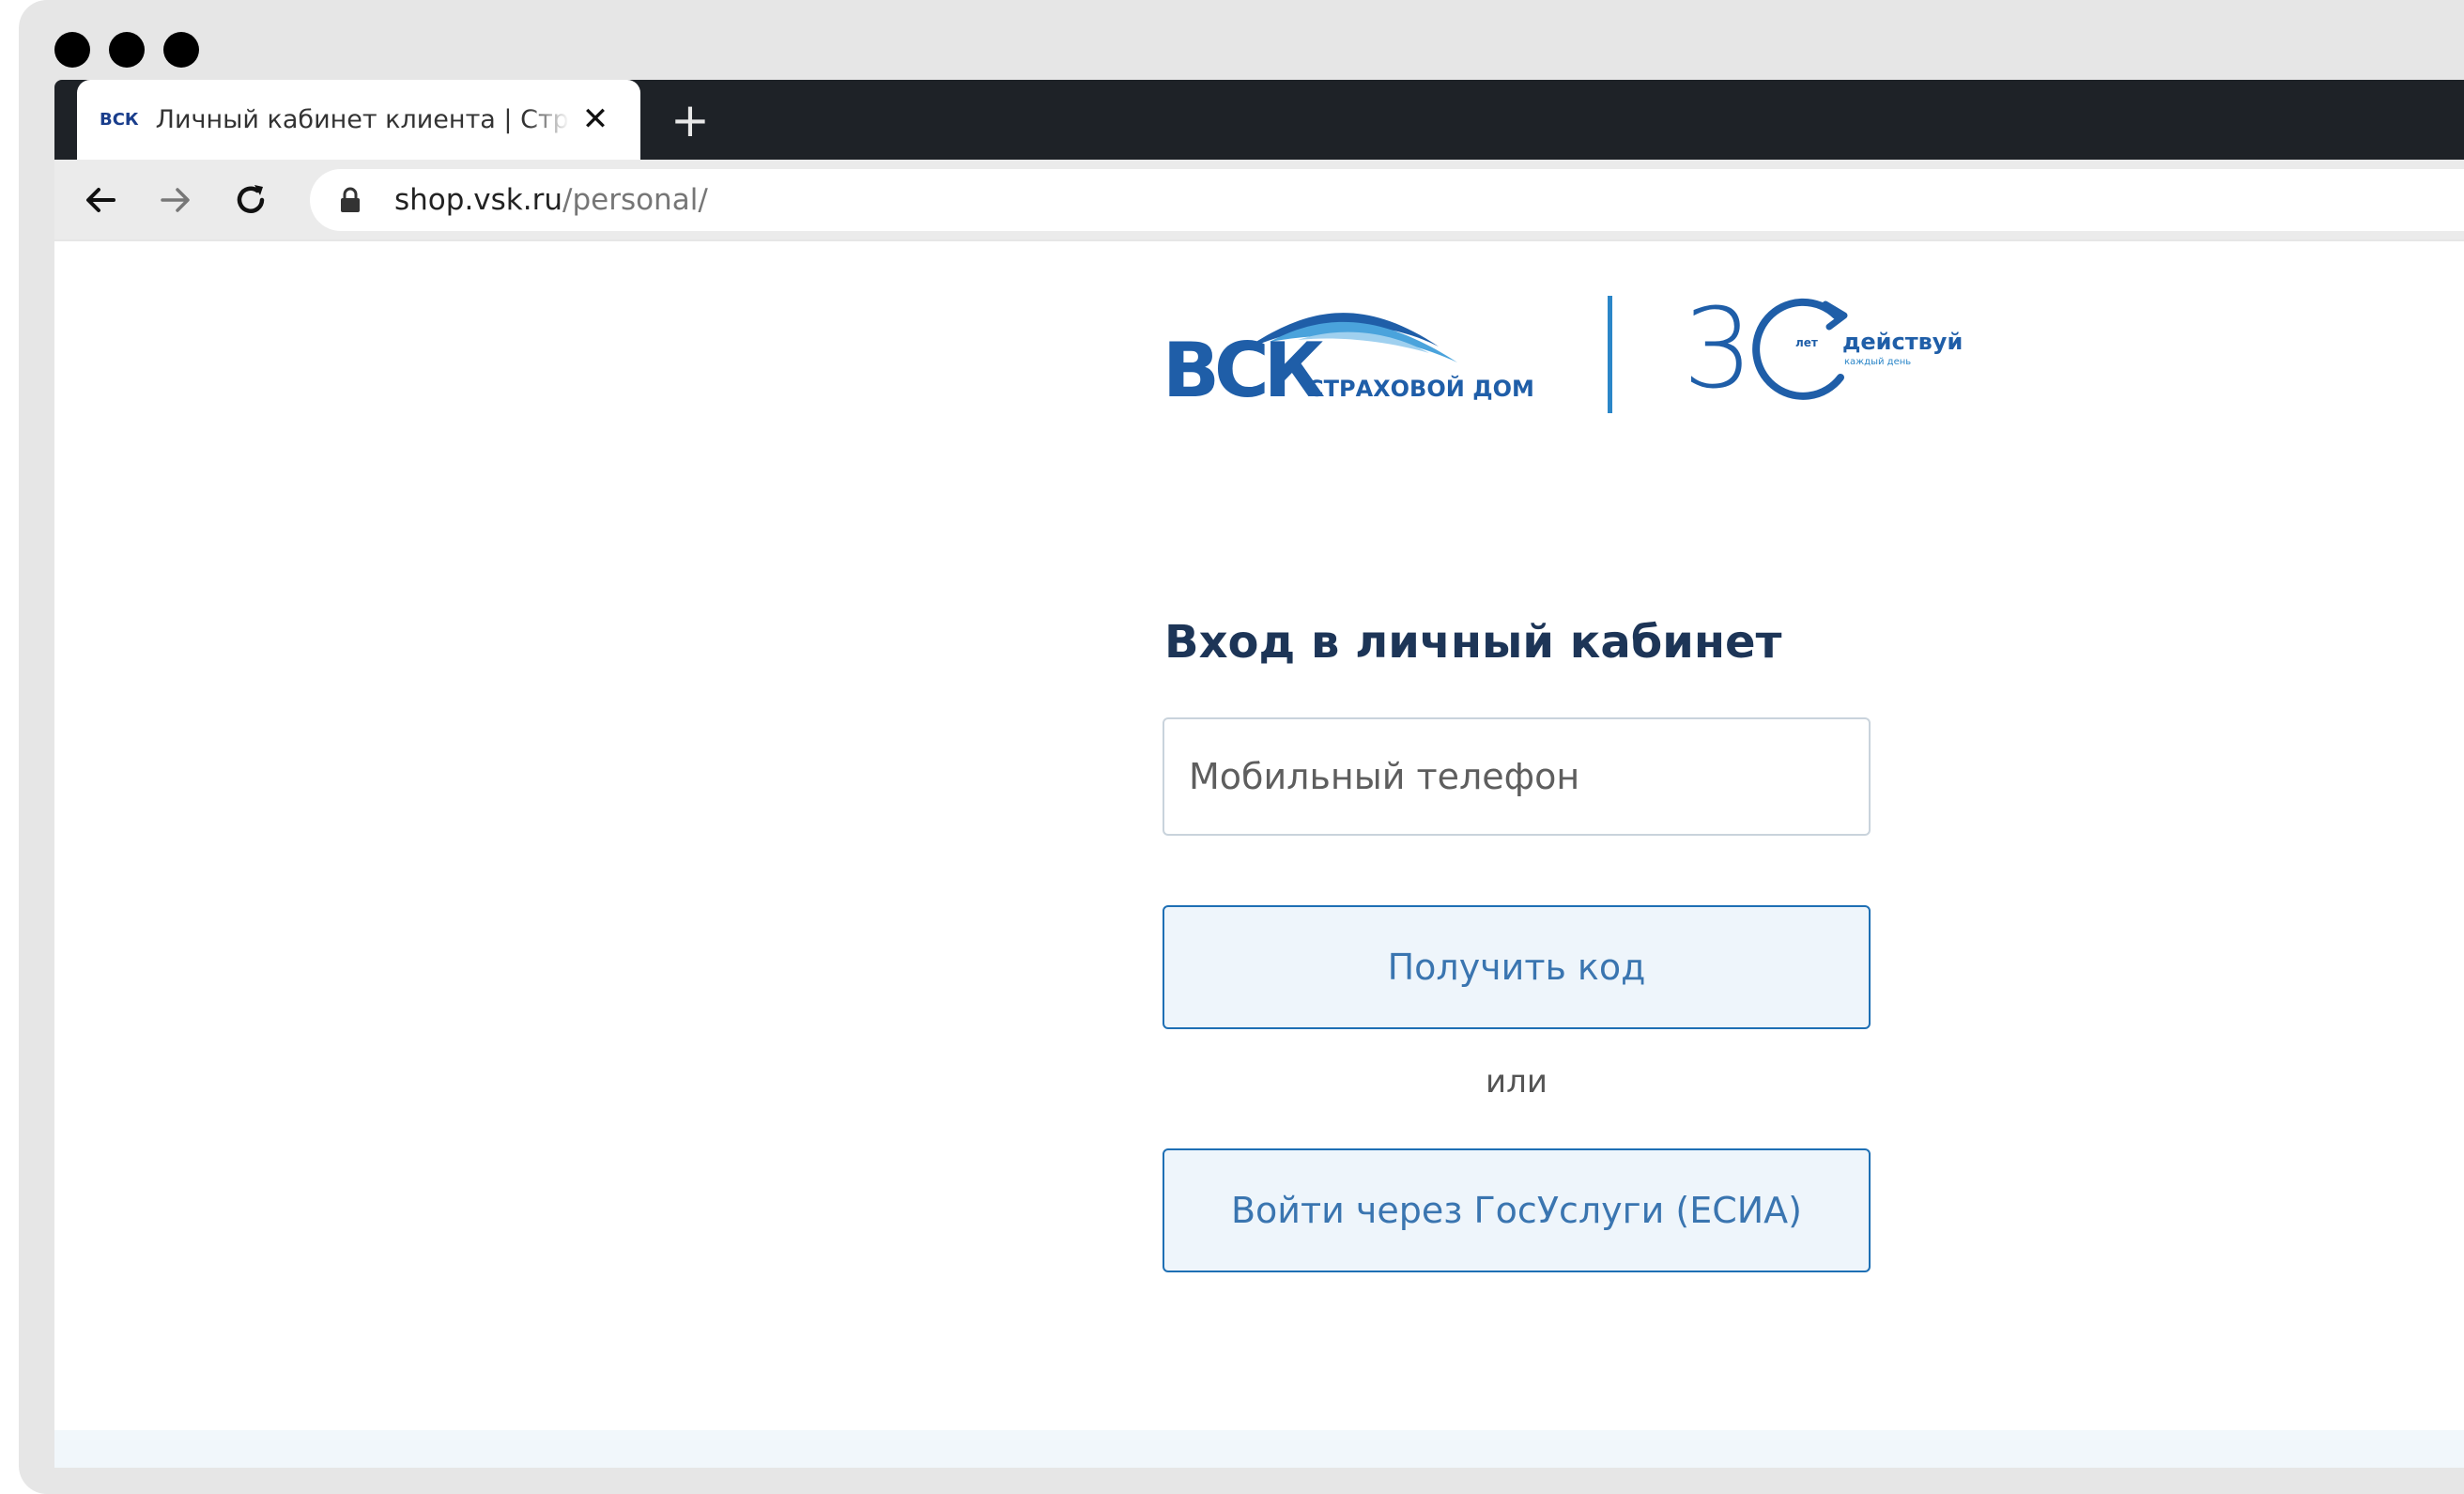  What do you see at coordinates (119, 120) in the screenshot?
I see `tab-favicon-icon: ВСК` at bounding box center [119, 120].